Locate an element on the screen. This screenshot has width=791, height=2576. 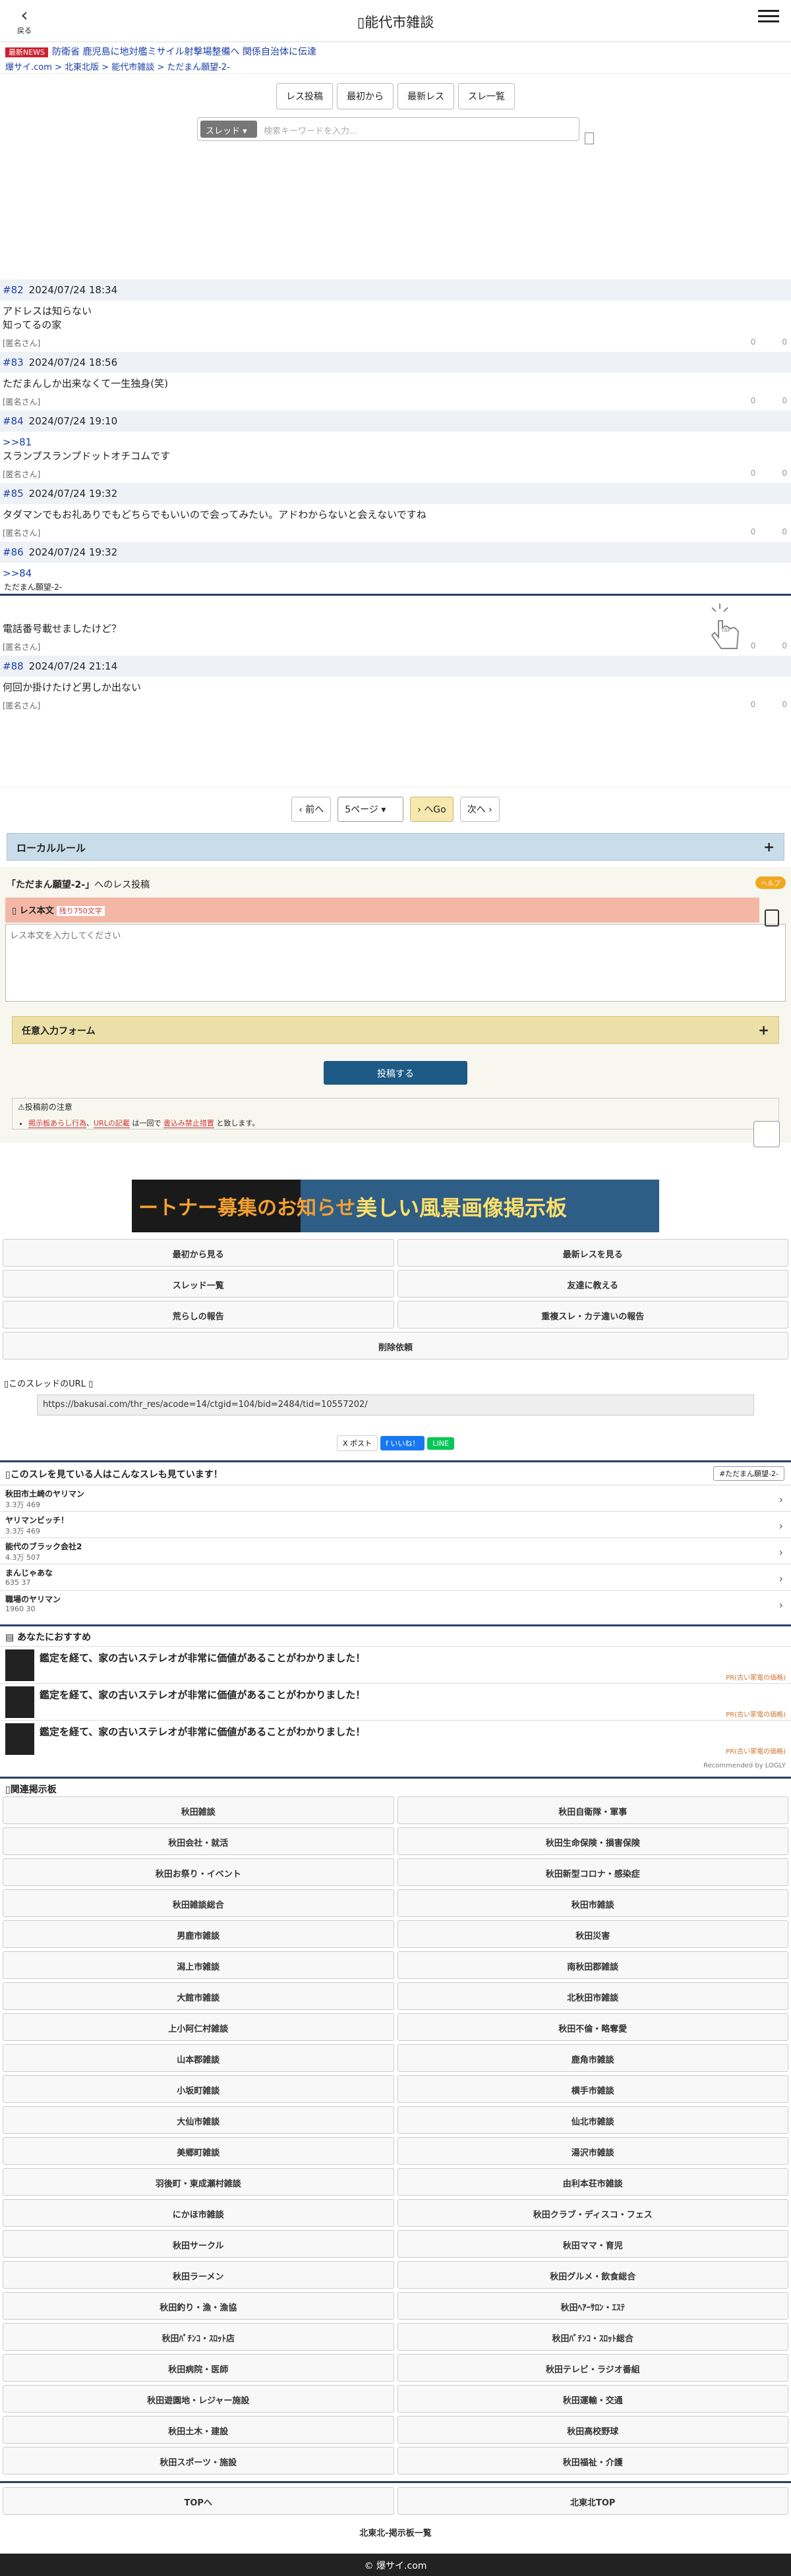
facebook-like-button: f いいね！ is located at coordinates (402, 1443).